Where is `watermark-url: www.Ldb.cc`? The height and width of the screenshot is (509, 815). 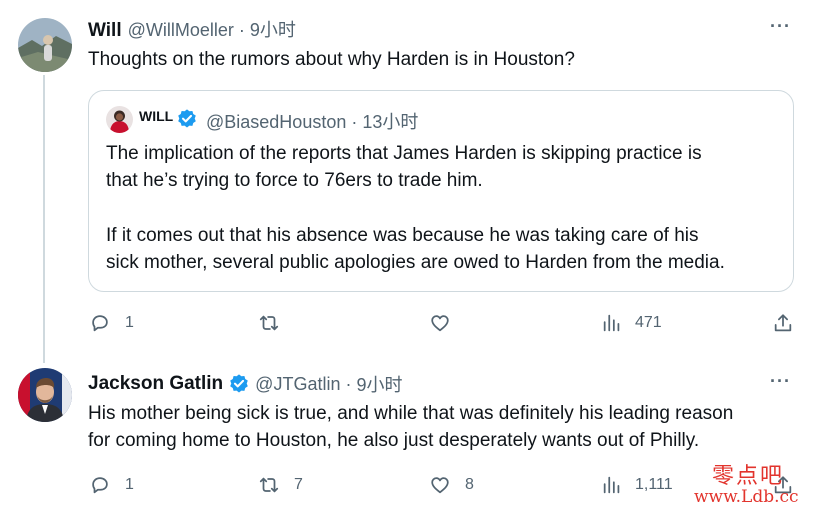
watermark-url: www.Ldb.cc is located at coordinates (746, 497).